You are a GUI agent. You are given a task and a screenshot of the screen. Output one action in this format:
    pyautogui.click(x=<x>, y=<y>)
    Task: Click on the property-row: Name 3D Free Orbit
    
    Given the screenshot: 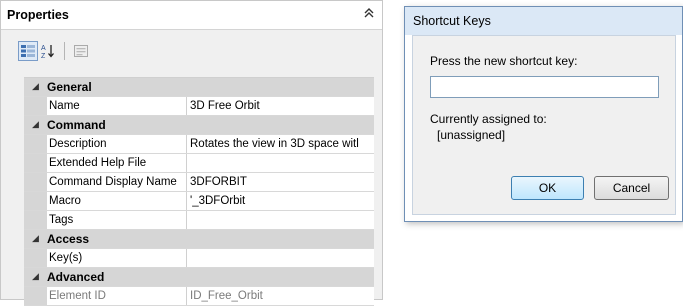 What is the action you would take?
    pyautogui.click(x=199, y=106)
    